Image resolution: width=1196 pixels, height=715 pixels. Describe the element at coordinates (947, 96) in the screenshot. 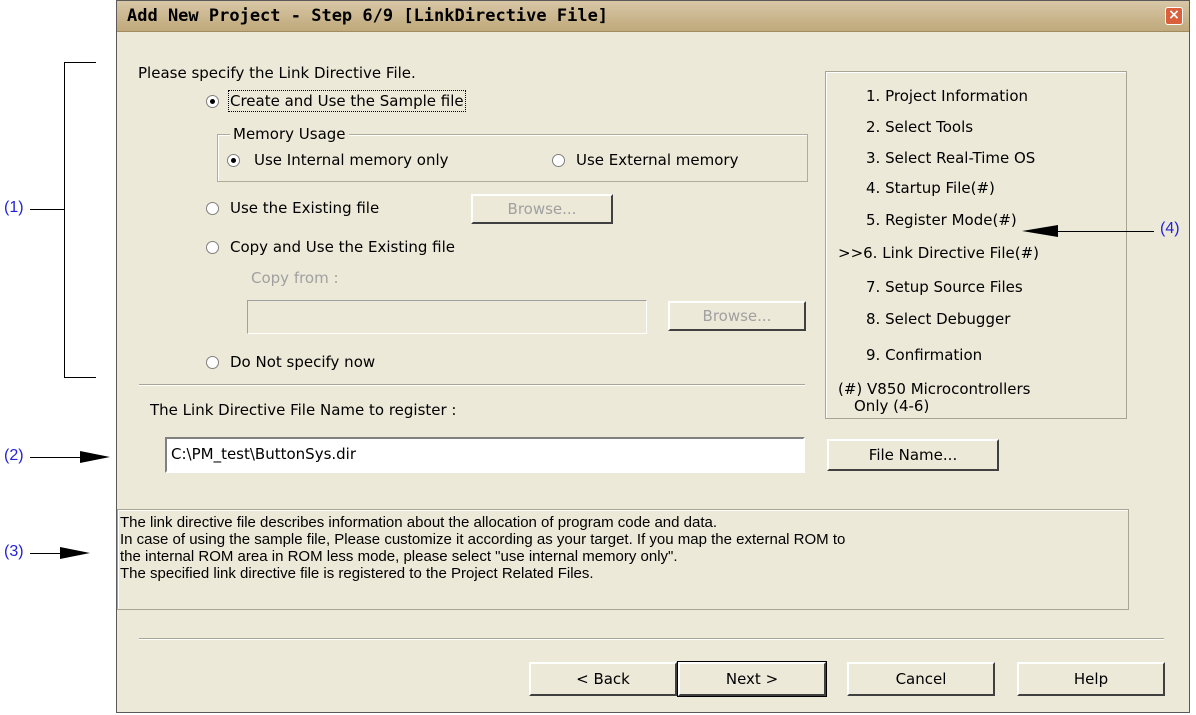

I see `step-item: 1. Project Information` at that location.